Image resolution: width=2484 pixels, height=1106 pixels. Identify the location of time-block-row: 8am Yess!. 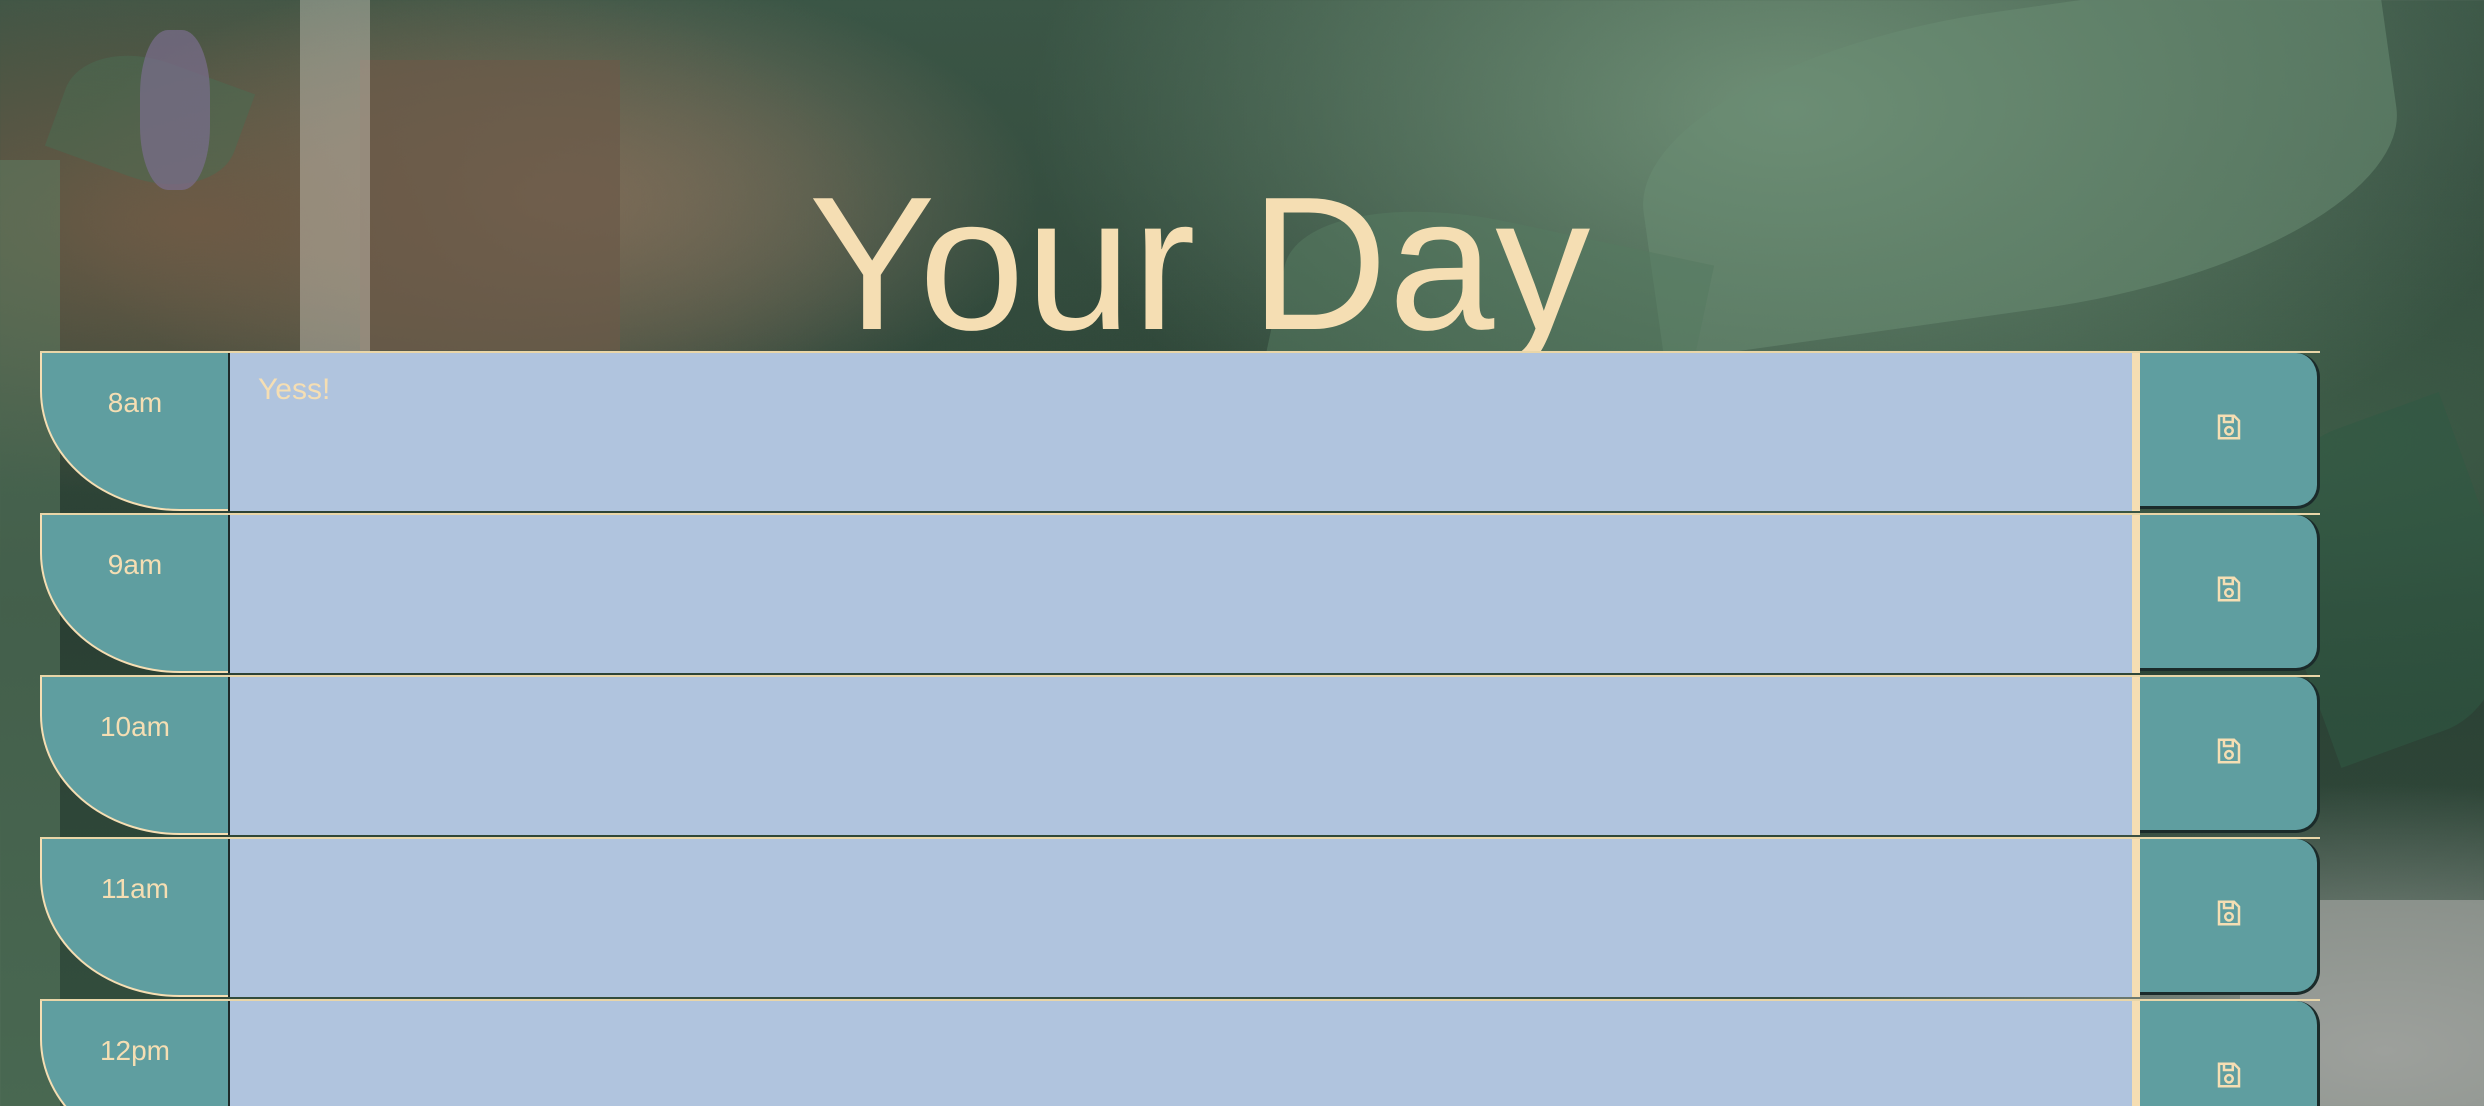
(1180, 432).